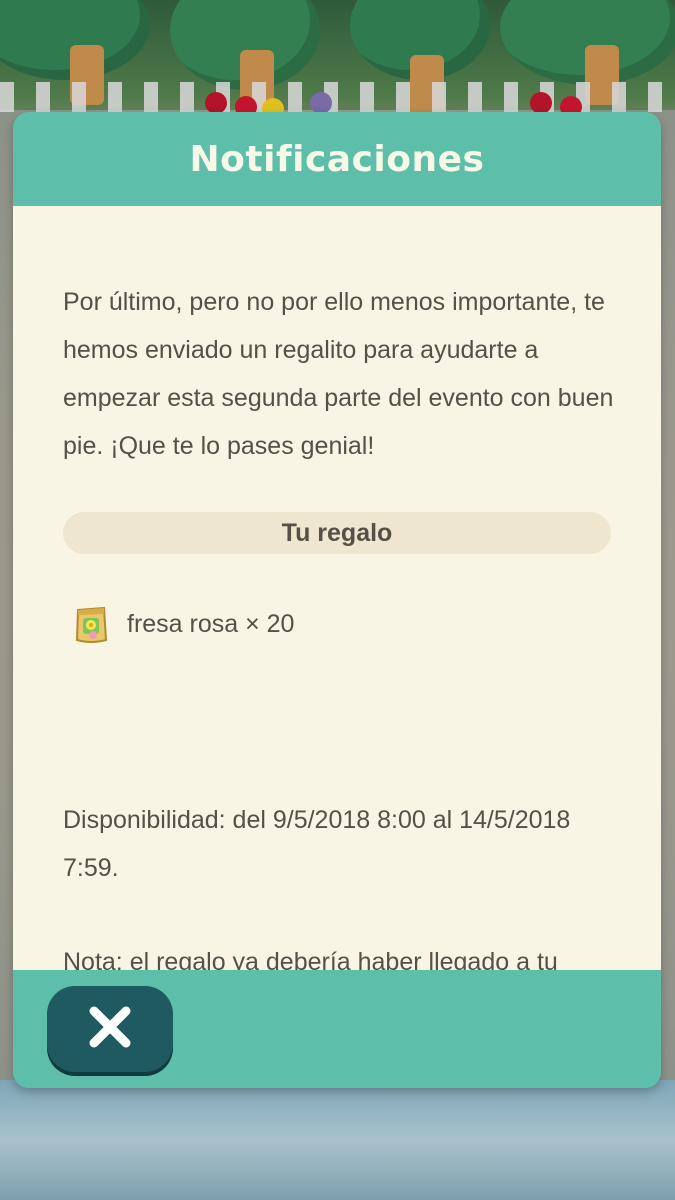  I want to click on dialog-header: Notificaciones, so click(337, 159).